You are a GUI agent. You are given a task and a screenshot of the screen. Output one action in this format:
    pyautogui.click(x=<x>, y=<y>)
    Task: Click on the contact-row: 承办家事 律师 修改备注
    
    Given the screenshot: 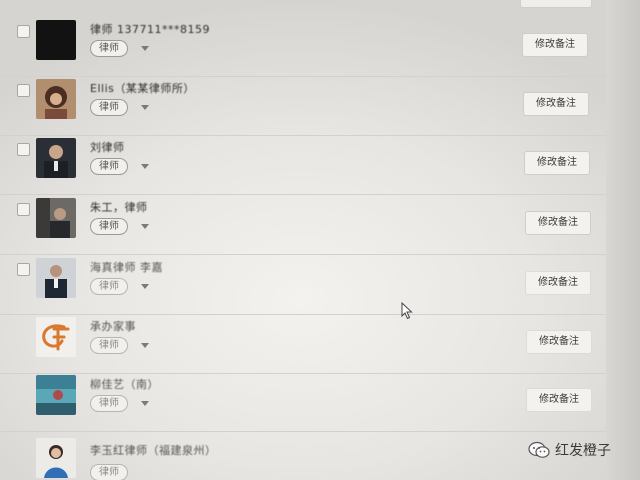 What is the action you would take?
    pyautogui.click(x=303, y=344)
    